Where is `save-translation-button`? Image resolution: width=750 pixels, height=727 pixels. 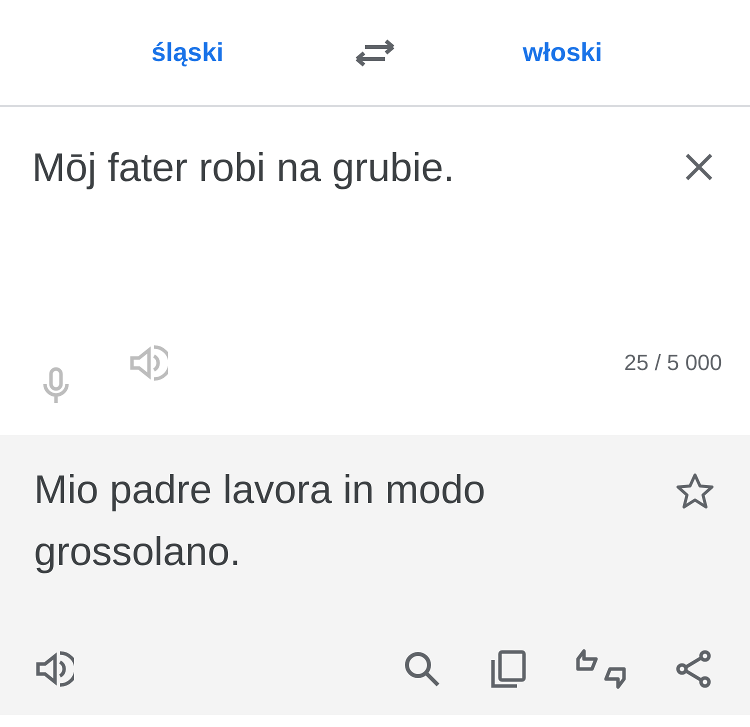 save-translation-button is located at coordinates (695, 491).